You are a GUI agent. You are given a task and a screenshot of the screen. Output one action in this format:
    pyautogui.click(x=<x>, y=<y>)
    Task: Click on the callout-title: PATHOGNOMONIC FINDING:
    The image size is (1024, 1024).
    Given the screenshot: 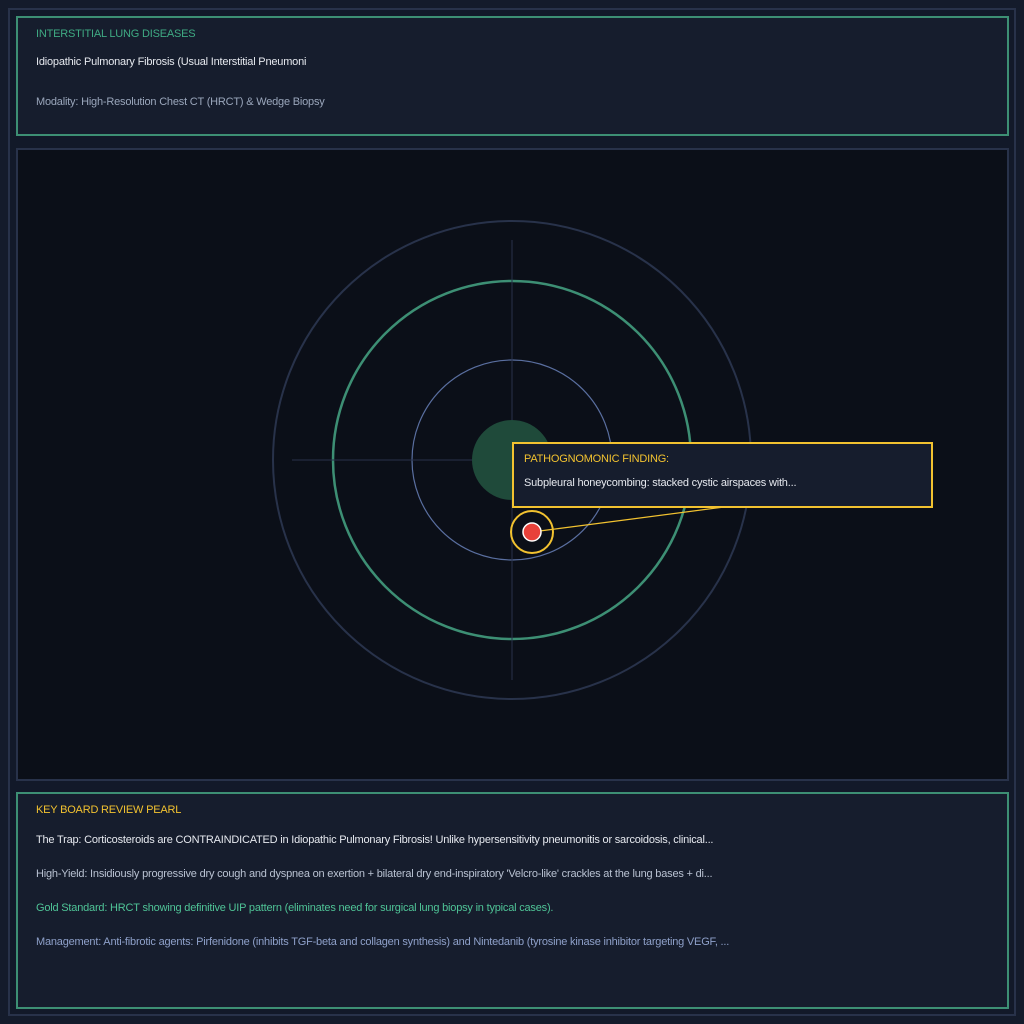 What is the action you would take?
    pyautogui.click(x=596, y=459)
    